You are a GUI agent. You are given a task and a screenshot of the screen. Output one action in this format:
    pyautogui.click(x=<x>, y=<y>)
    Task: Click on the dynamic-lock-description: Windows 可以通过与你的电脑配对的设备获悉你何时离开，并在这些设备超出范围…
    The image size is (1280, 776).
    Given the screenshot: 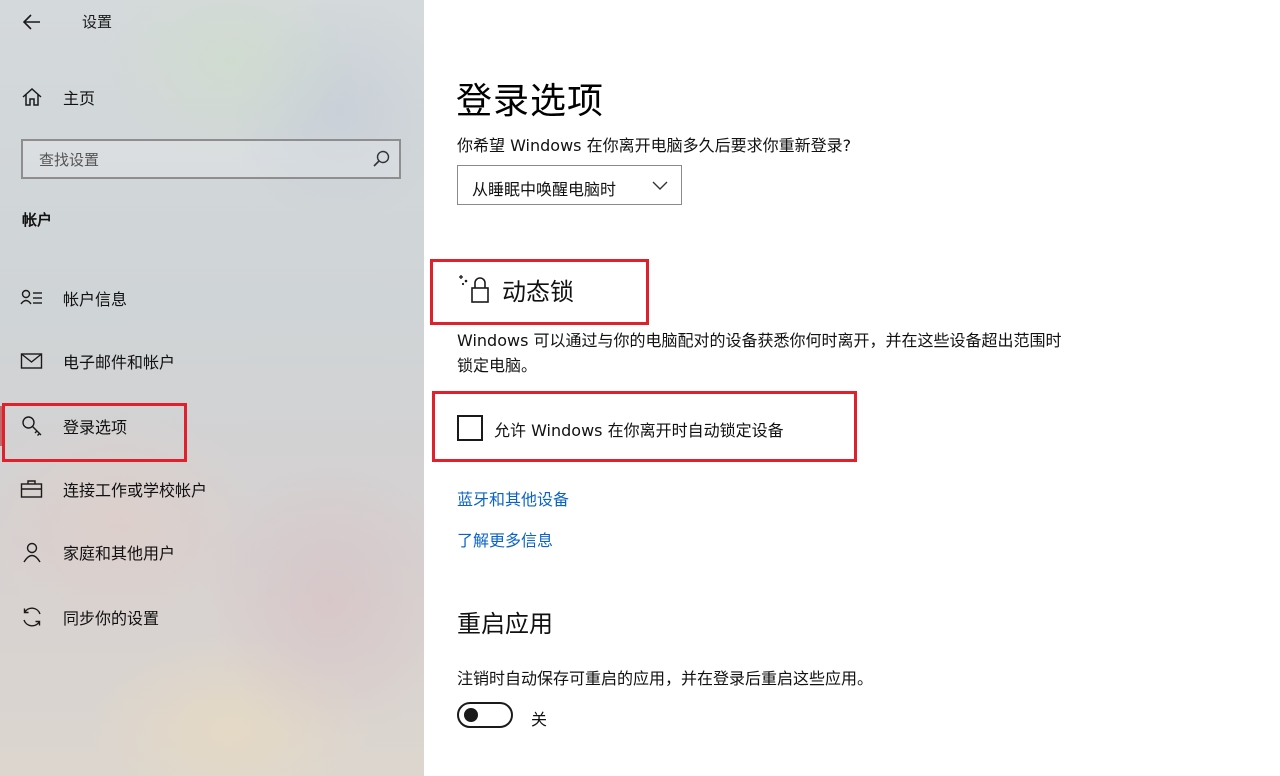 What is the action you would take?
    pyautogui.click(x=759, y=353)
    